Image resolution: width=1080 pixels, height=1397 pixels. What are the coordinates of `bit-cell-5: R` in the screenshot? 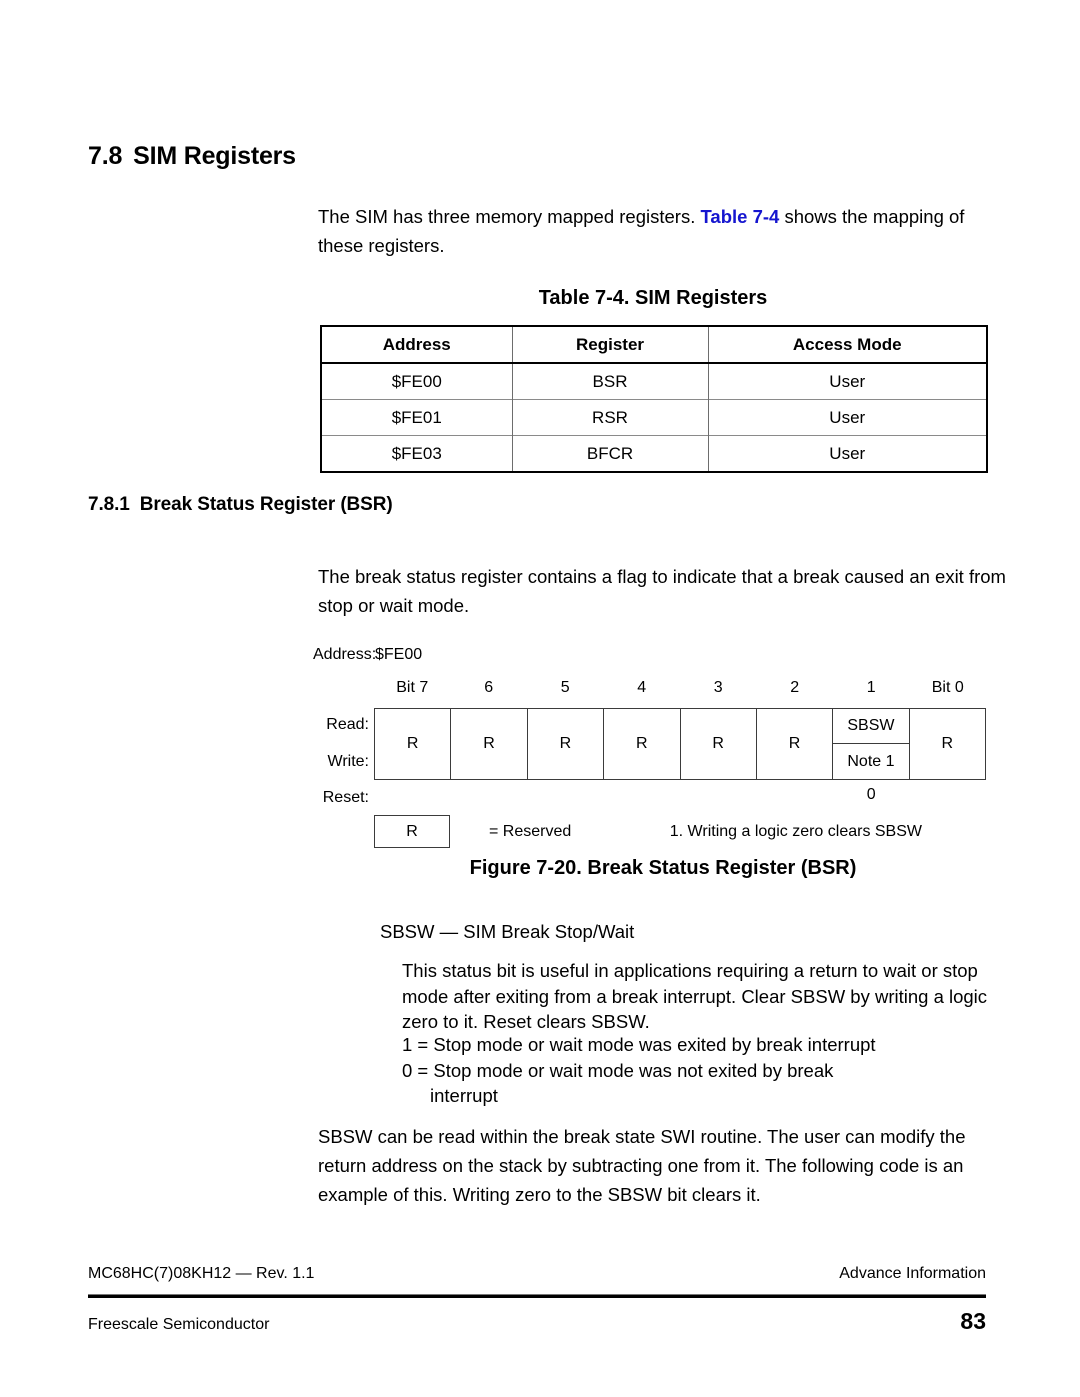 It's located at (566, 744).